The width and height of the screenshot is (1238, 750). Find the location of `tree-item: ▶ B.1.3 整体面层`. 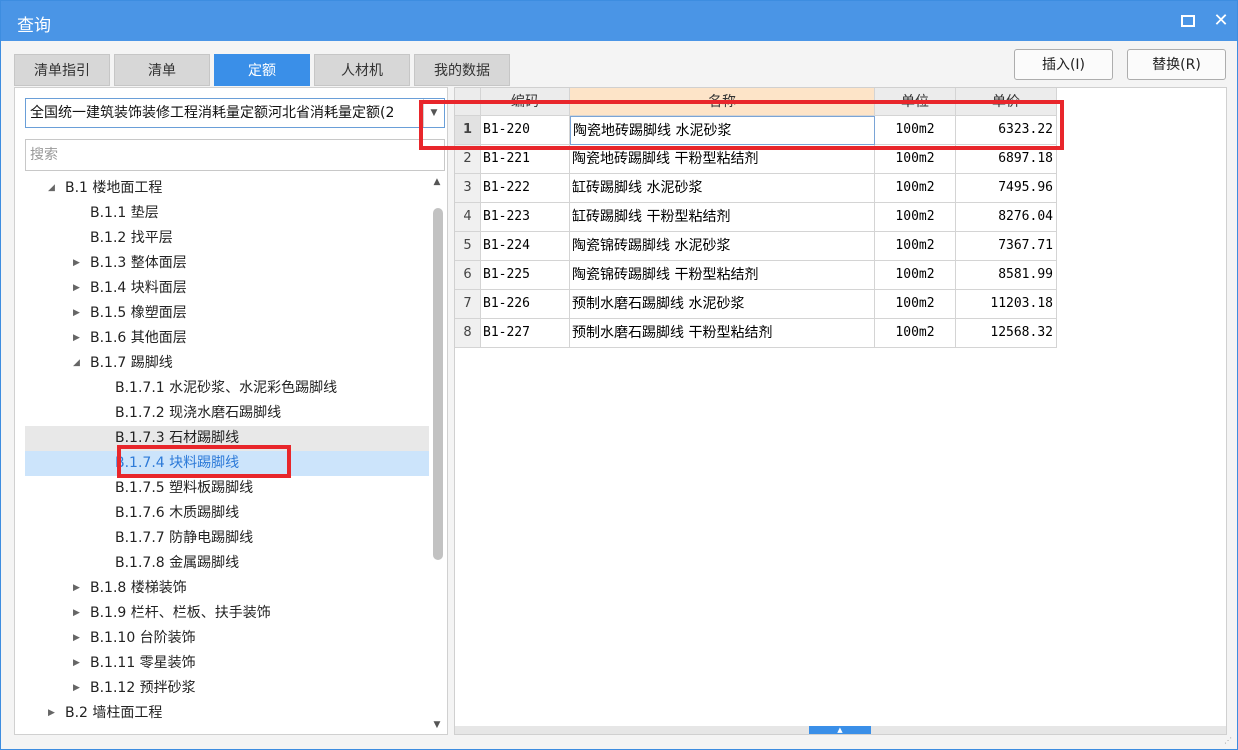

tree-item: ▶ B.1.3 整体面层 is located at coordinates (227, 263).